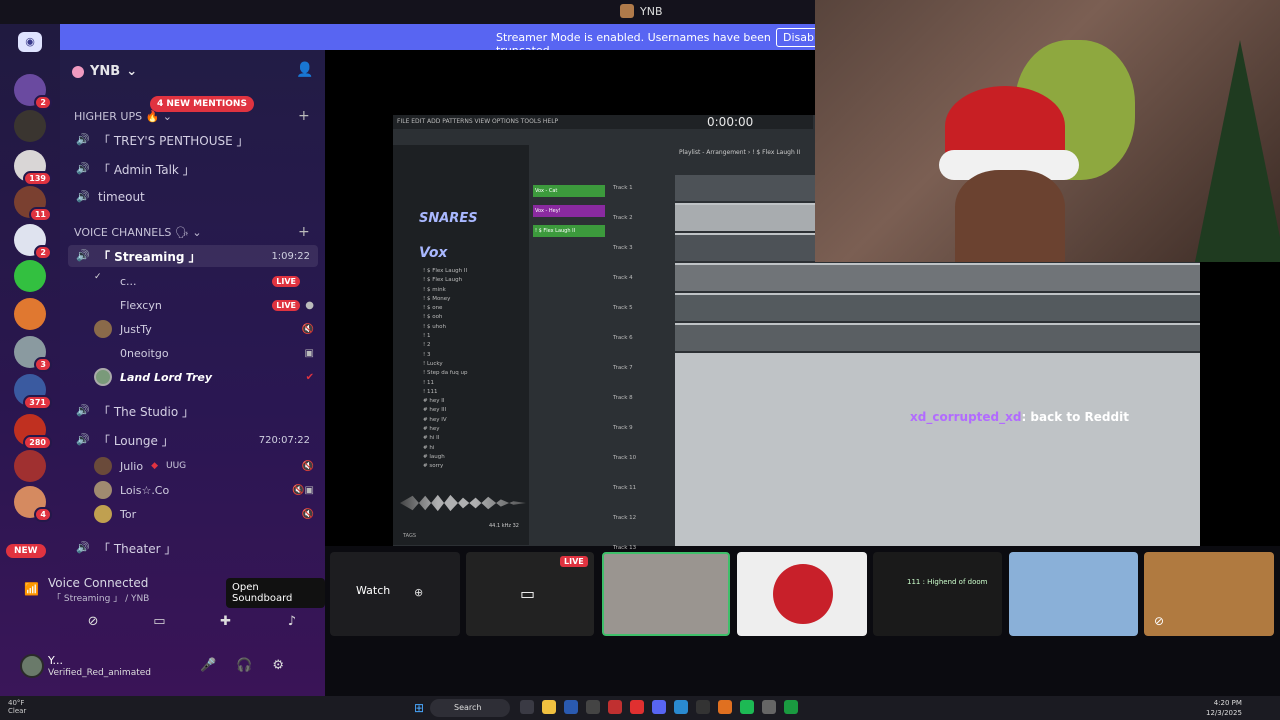 The height and width of the screenshot is (720, 1280). What do you see at coordinates (278, 665) in the screenshot?
I see `gear-icon: ⚙` at bounding box center [278, 665].